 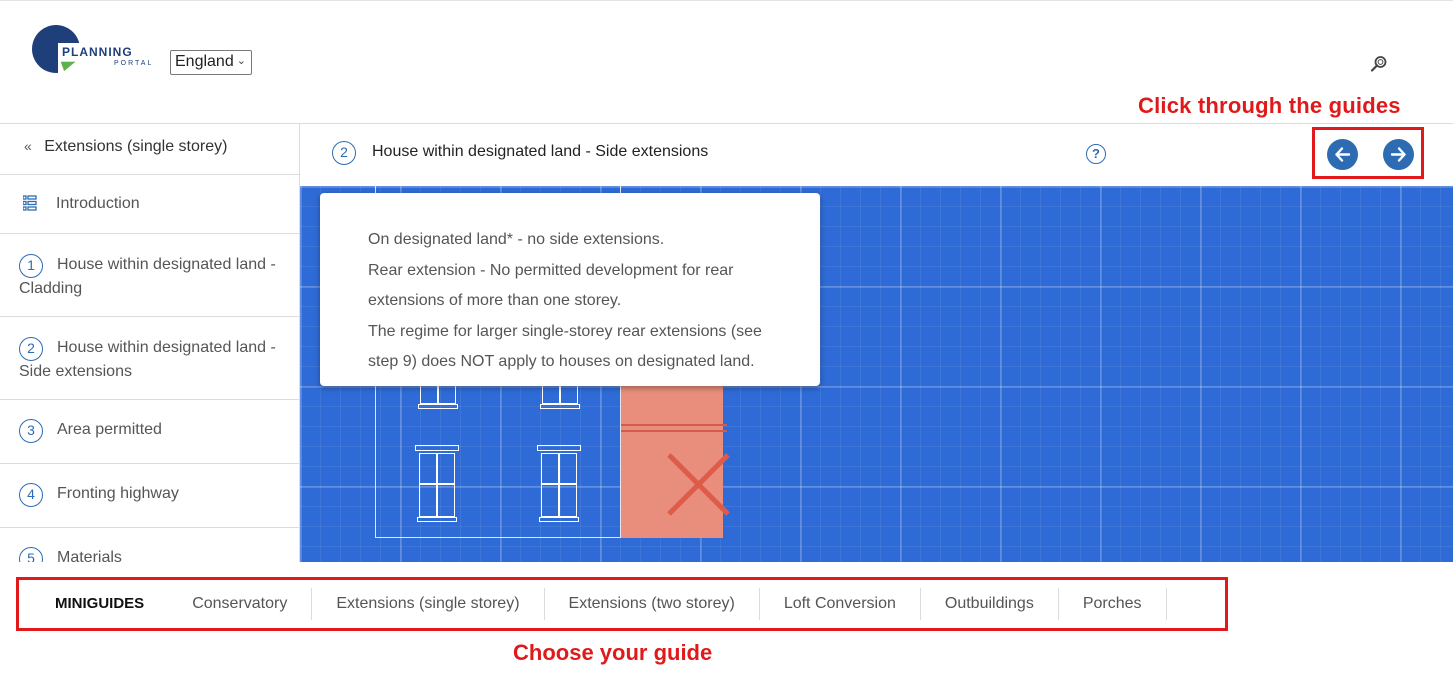 I want to click on sidebar-item-label: Fronting highway, so click(x=118, y=493).